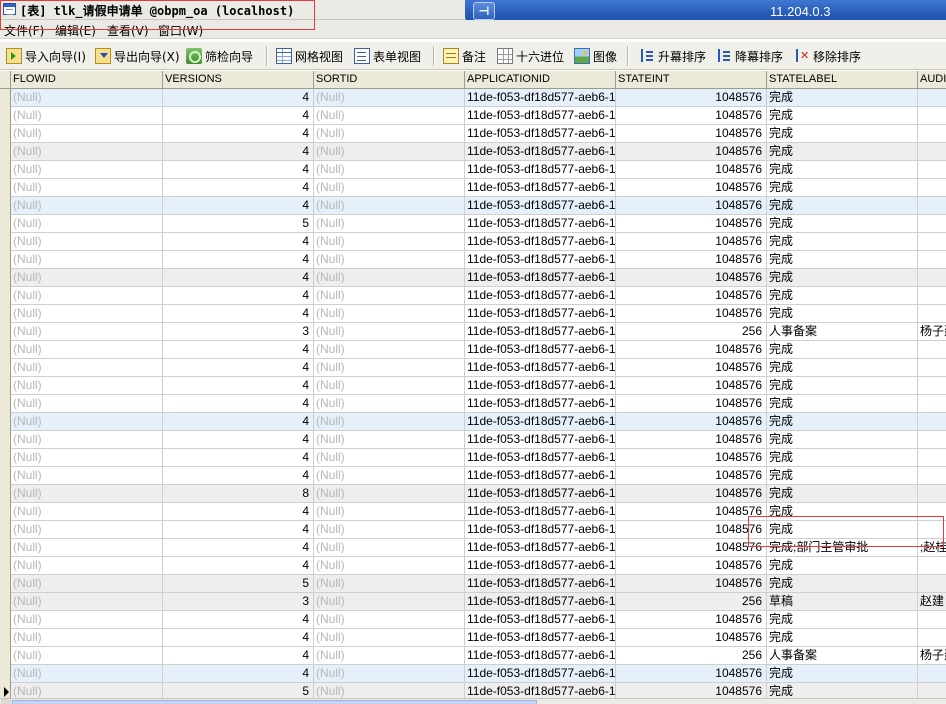 This screenshot has width=946, height=704. Describe the element at coordinates (128, 30) in the screenshot. I see `menu-view: 查看(V)` at that location.